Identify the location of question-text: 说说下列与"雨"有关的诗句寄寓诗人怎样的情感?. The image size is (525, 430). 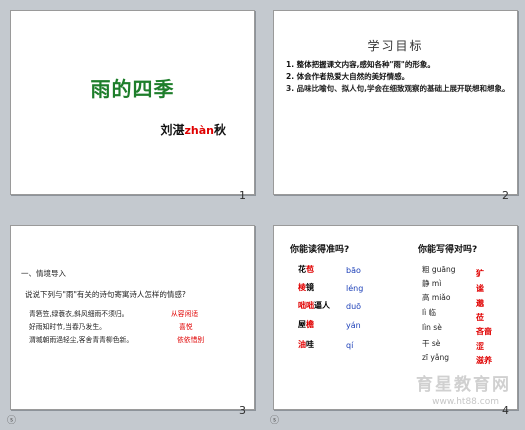
(105, 294).